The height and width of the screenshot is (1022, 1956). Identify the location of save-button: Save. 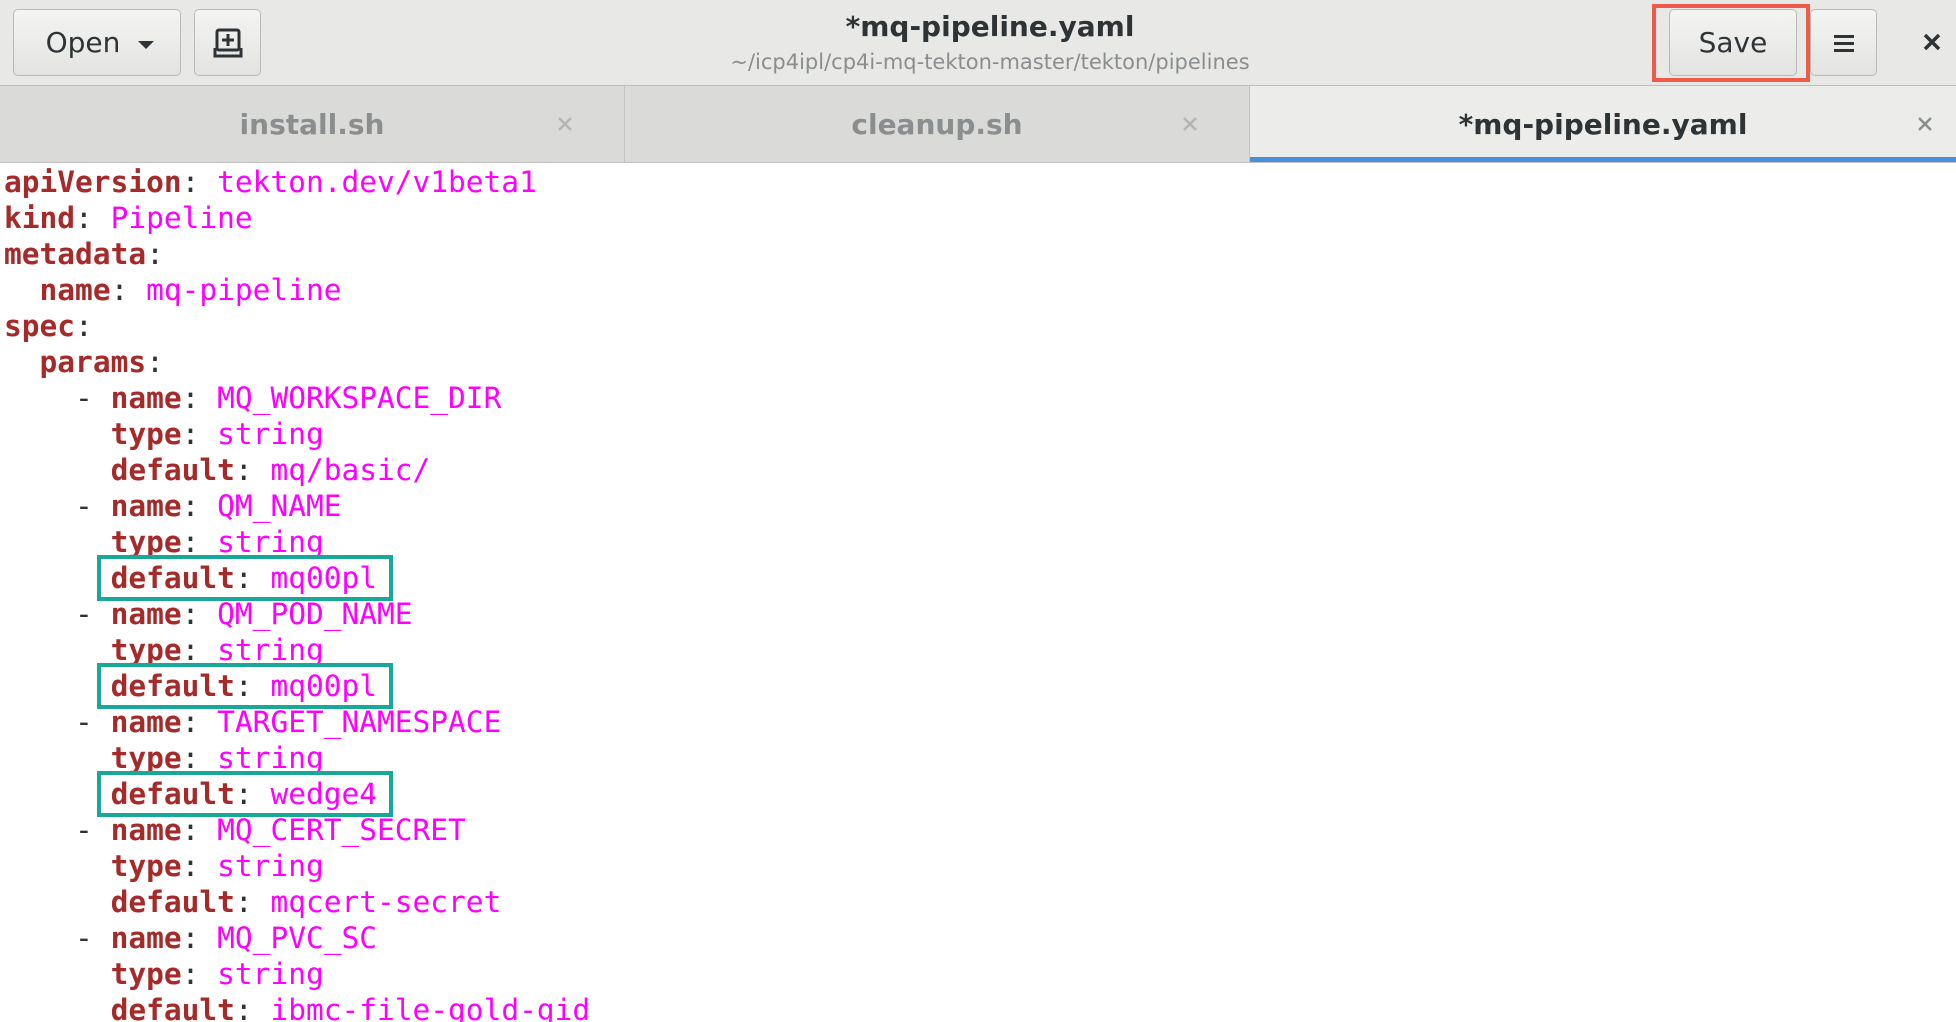
(1733, 42).